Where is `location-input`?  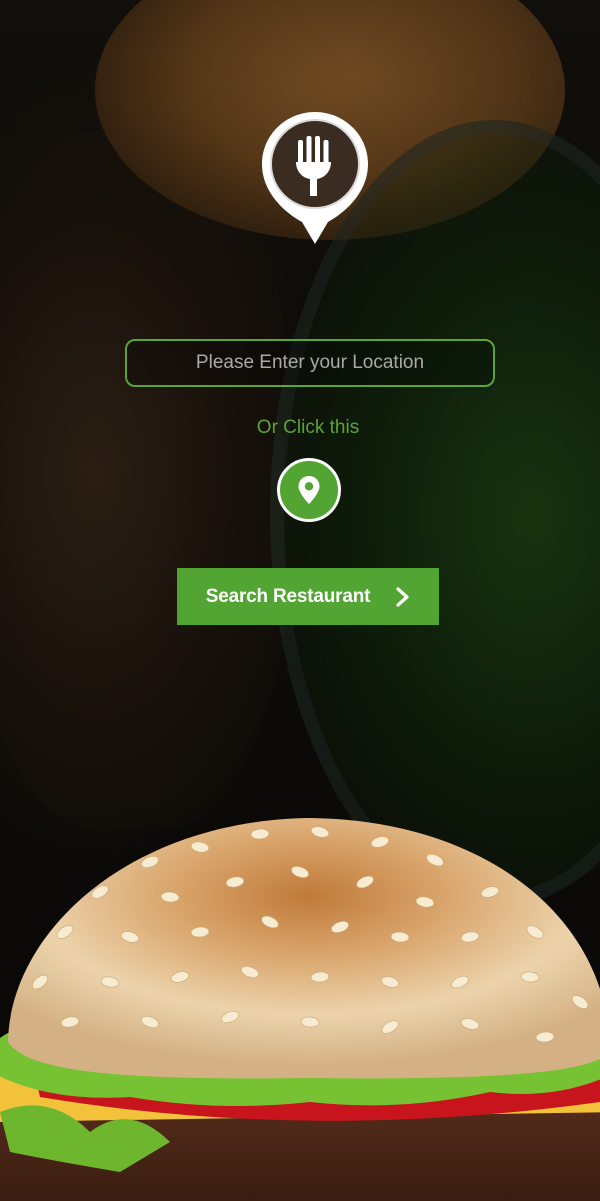
location-input is located at coordinates (310, 363).